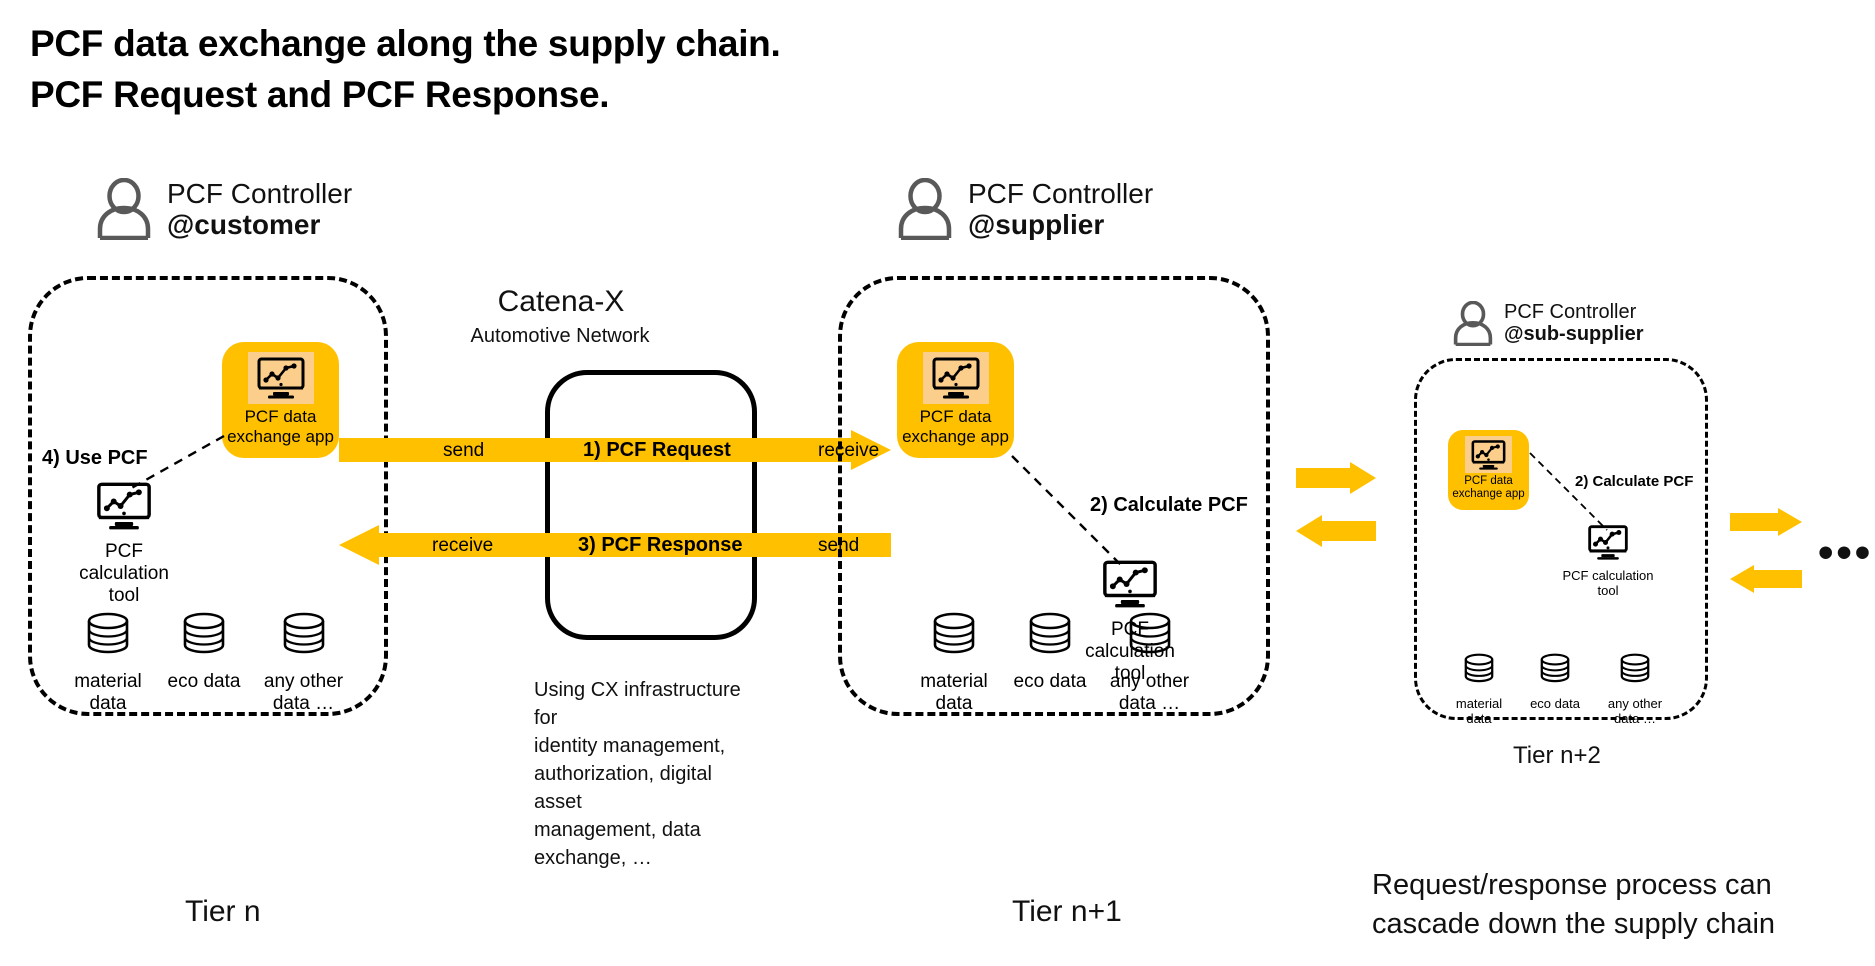  What do you see at coordinates (1036, 225) in the screenshot?
I see `controller-handle-label: @supplier` at bounding box center [1036, 225].